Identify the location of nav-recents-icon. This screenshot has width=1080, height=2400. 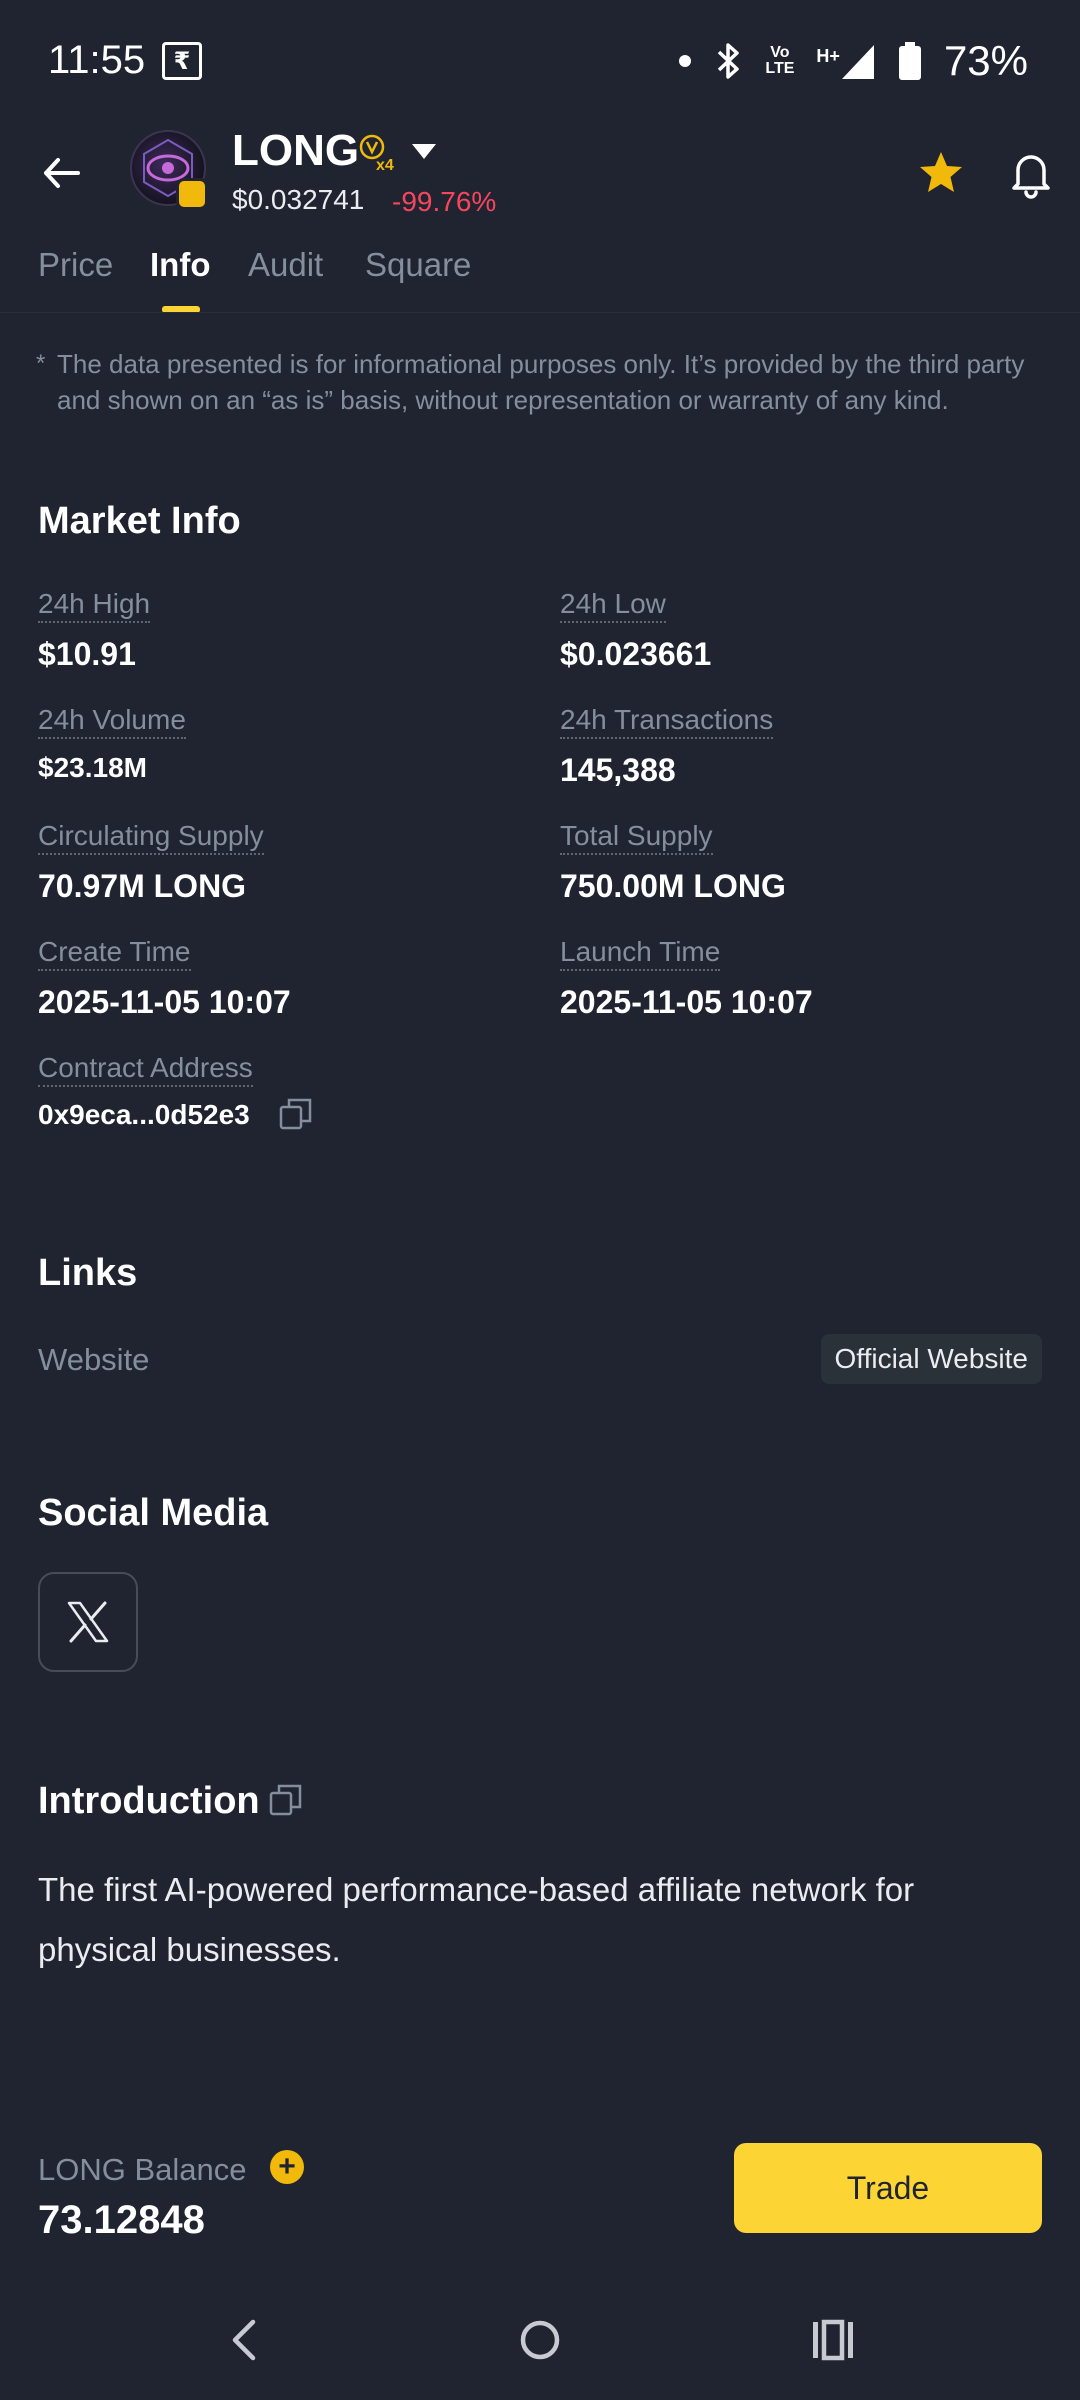
(833, 2340).